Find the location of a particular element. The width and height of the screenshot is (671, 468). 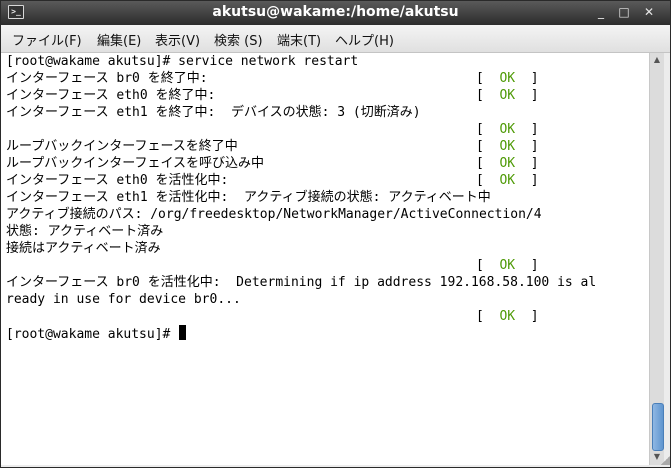

resize-grip is located at coordinates (665, 460).